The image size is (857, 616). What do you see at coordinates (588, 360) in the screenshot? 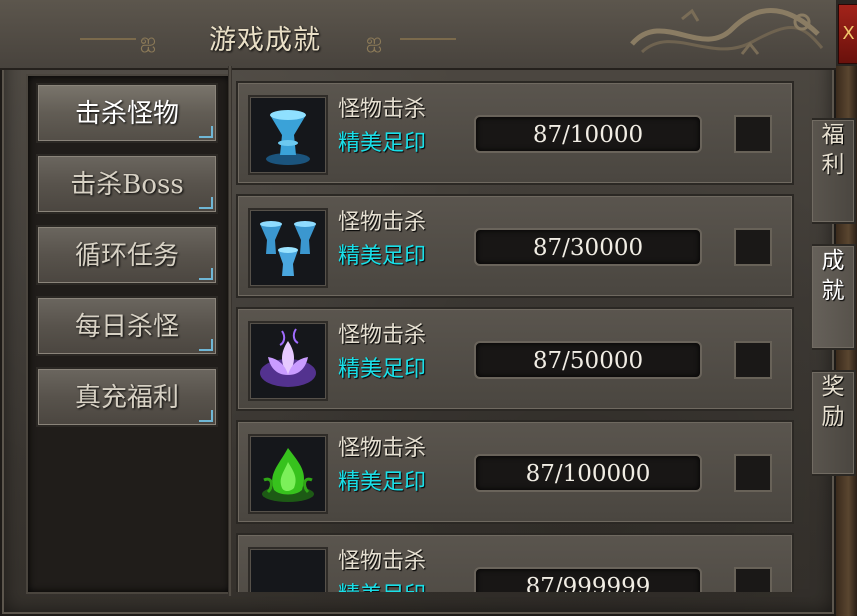
I see `progress-value: 87/50000` at bounding box center [588, 360].